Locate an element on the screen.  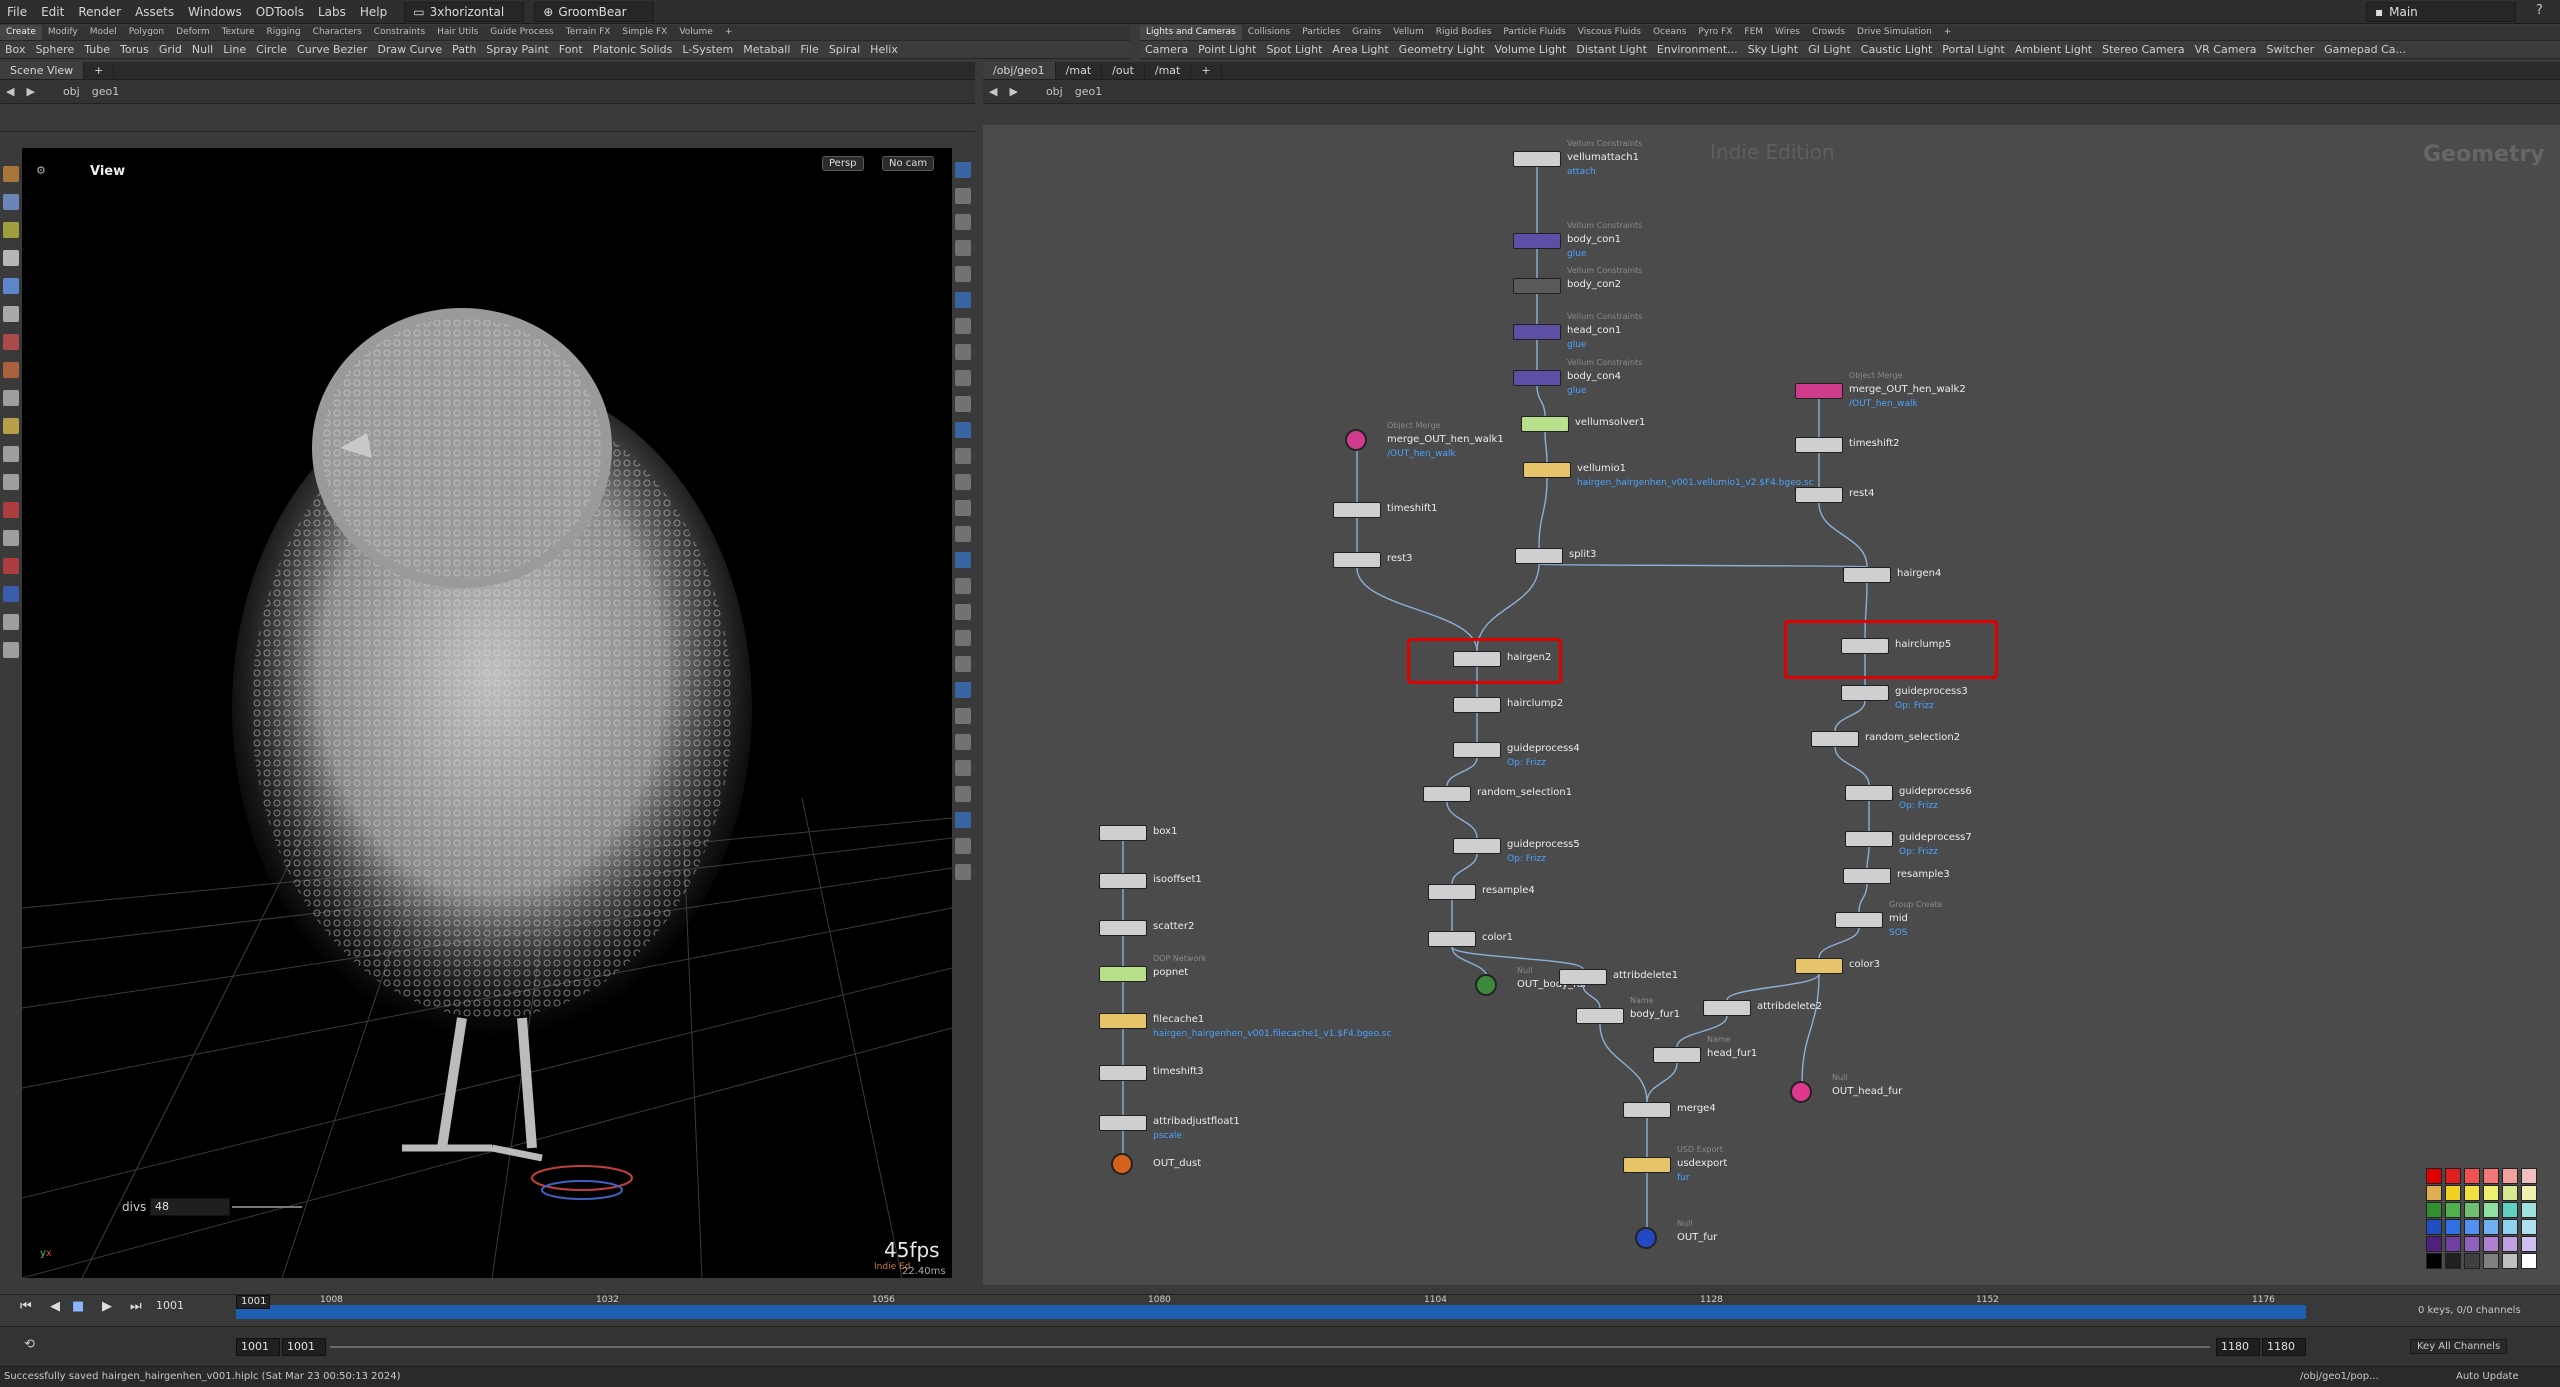
tool-spray-paint: Spray Paint is located at coordinates (517, 49).